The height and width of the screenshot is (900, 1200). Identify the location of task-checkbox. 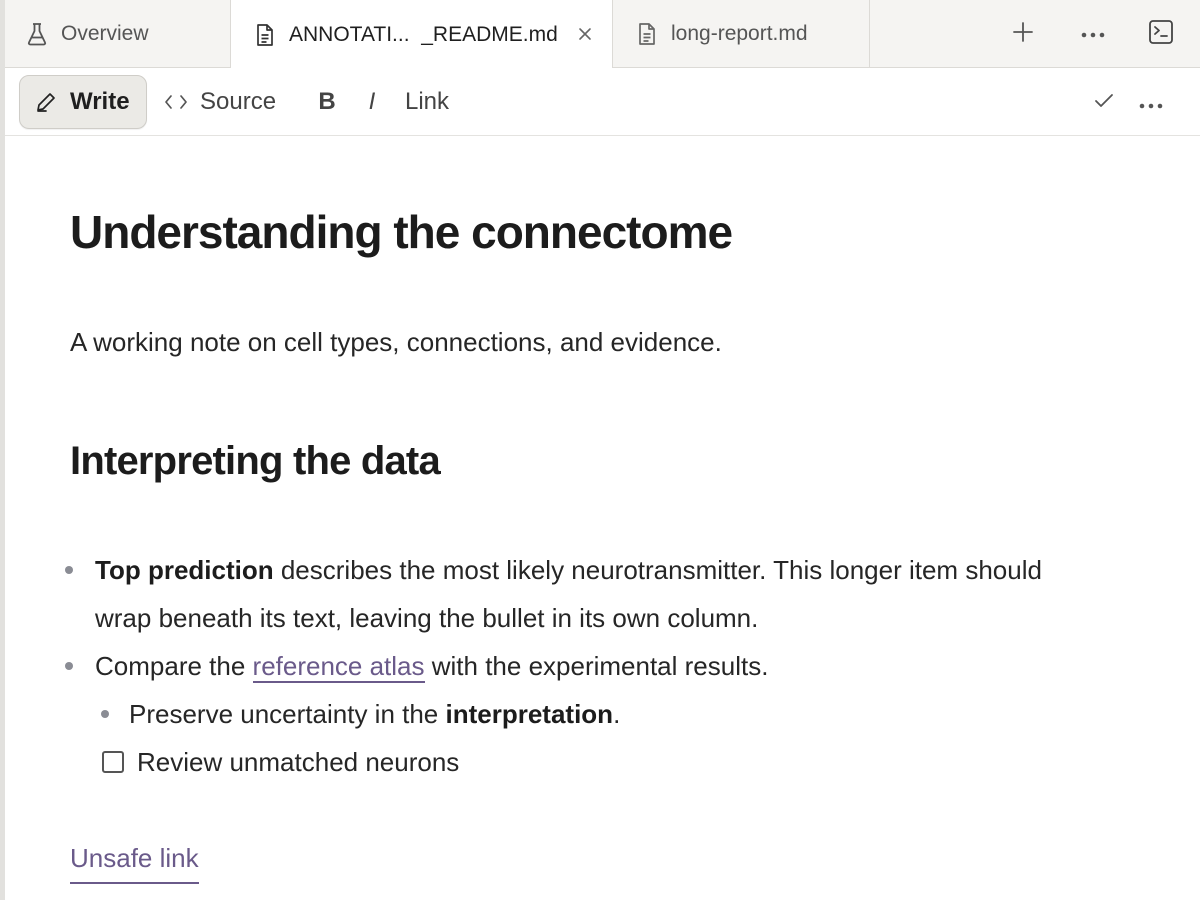
(113, 762).